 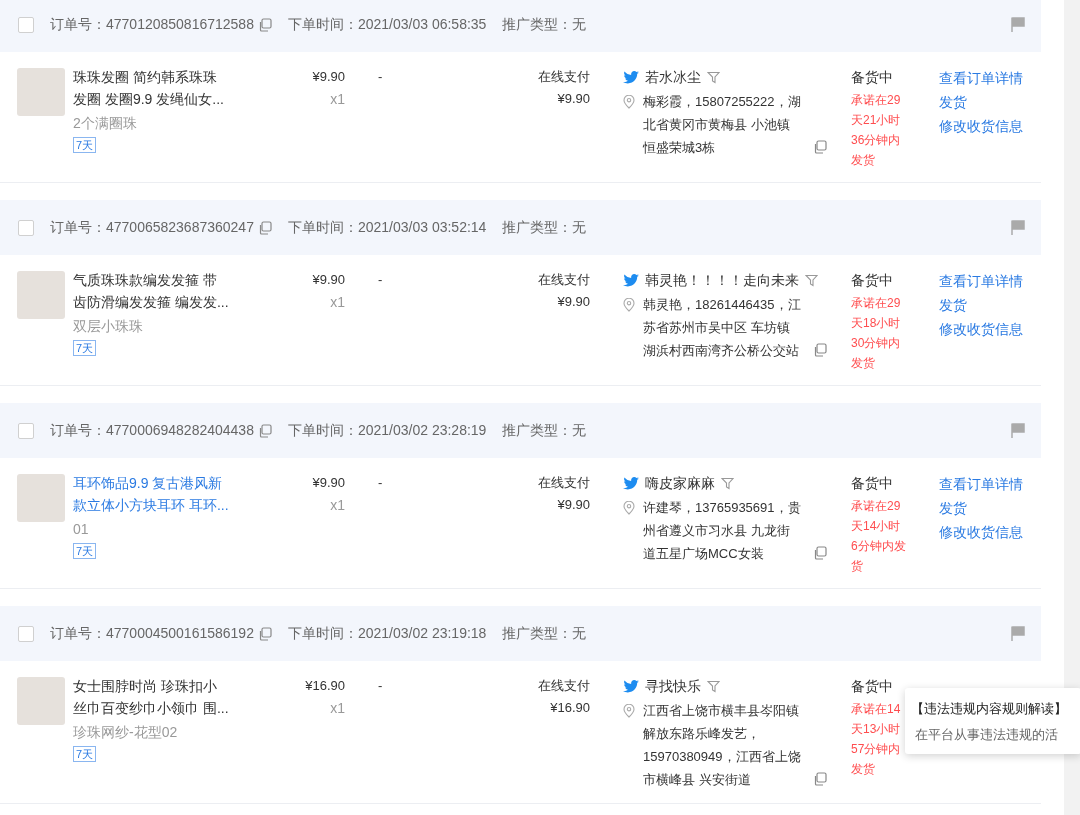 What do you see at coordinates (673, 686) in the screenshot?
I see `buyer-name: 寻找快乐` at bounding box center [673, 686].